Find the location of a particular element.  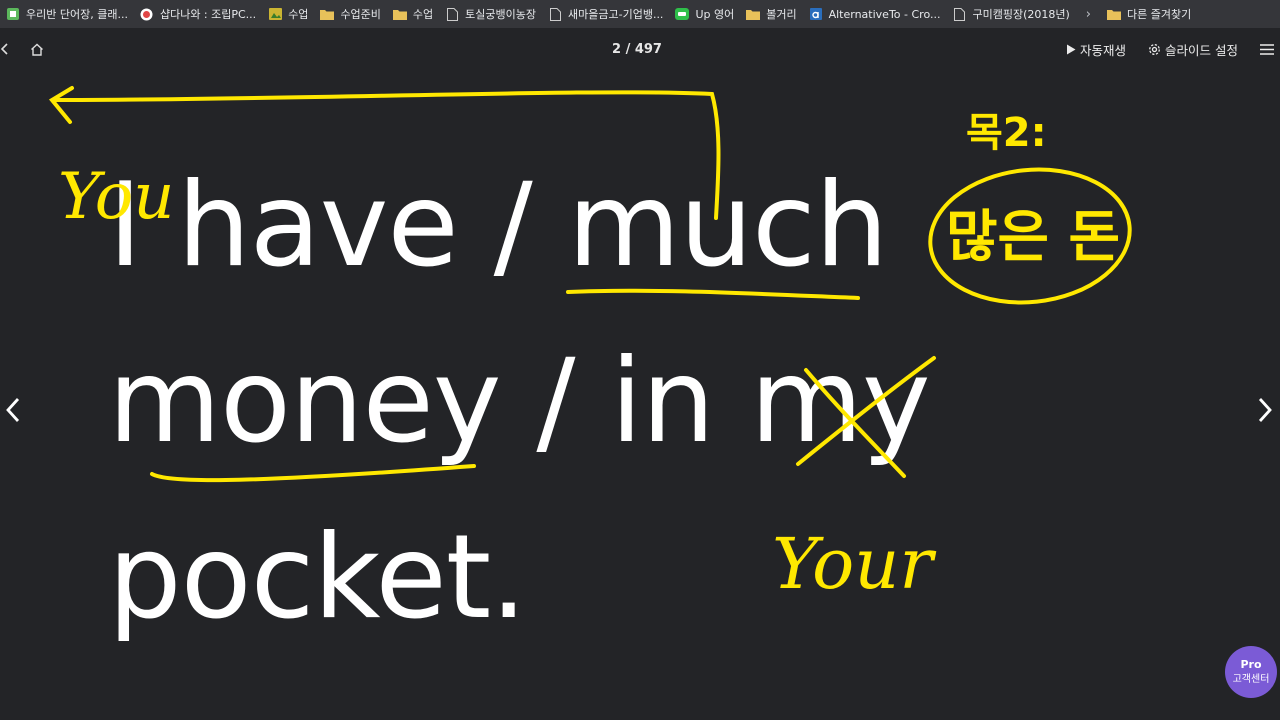

ink-circle is located at coordinates (1030, 236).